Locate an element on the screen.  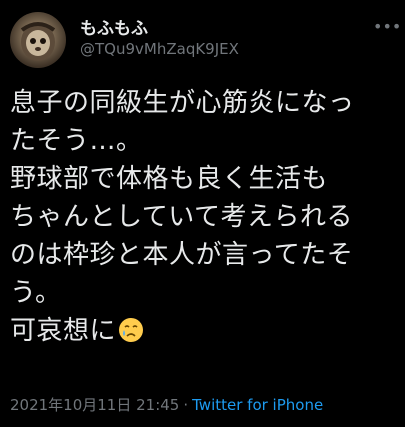
source-link: Twitter for iPhone is located at coordinates (257, 405).